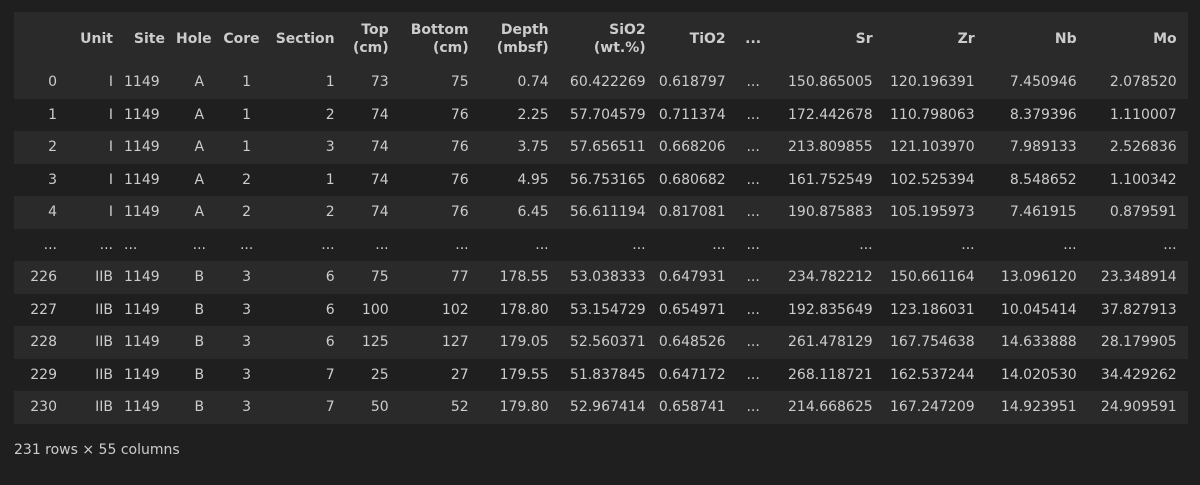  What do you see at coordinates (524, 374) in the screenshot?
I see `table-cell: 179.55` at bounding box center [524, 374].